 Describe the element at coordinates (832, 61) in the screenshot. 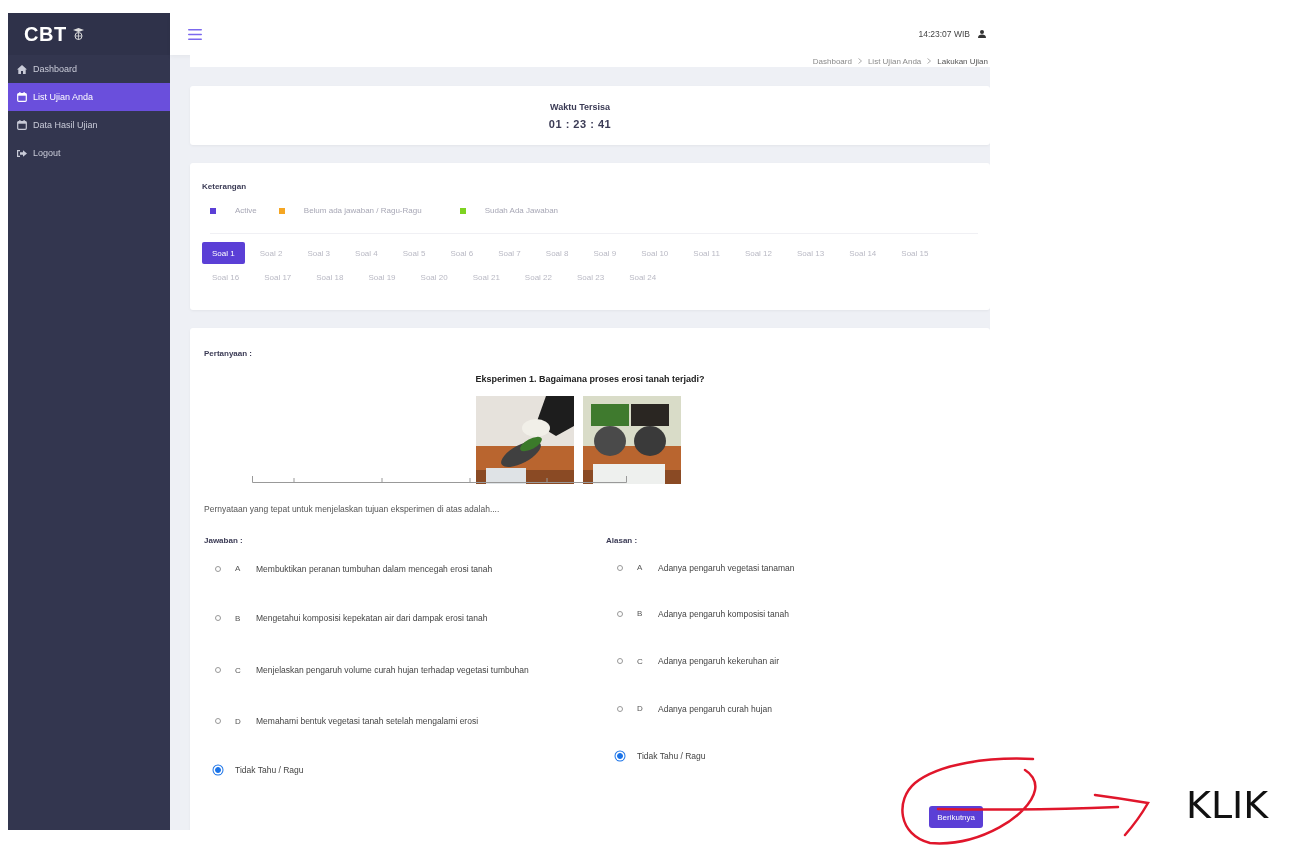

I see `breadcrumb-link: Dashboard` at that location.